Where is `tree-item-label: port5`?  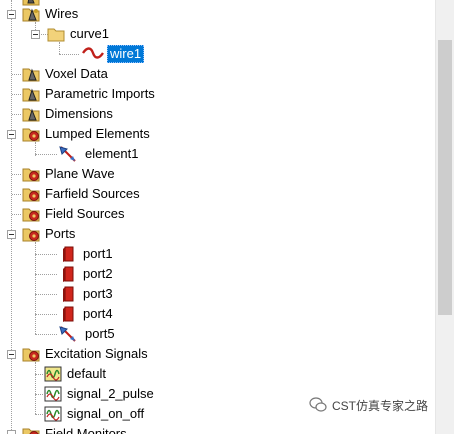 tree-item-label: port5 is located at coordinates (100, 333).